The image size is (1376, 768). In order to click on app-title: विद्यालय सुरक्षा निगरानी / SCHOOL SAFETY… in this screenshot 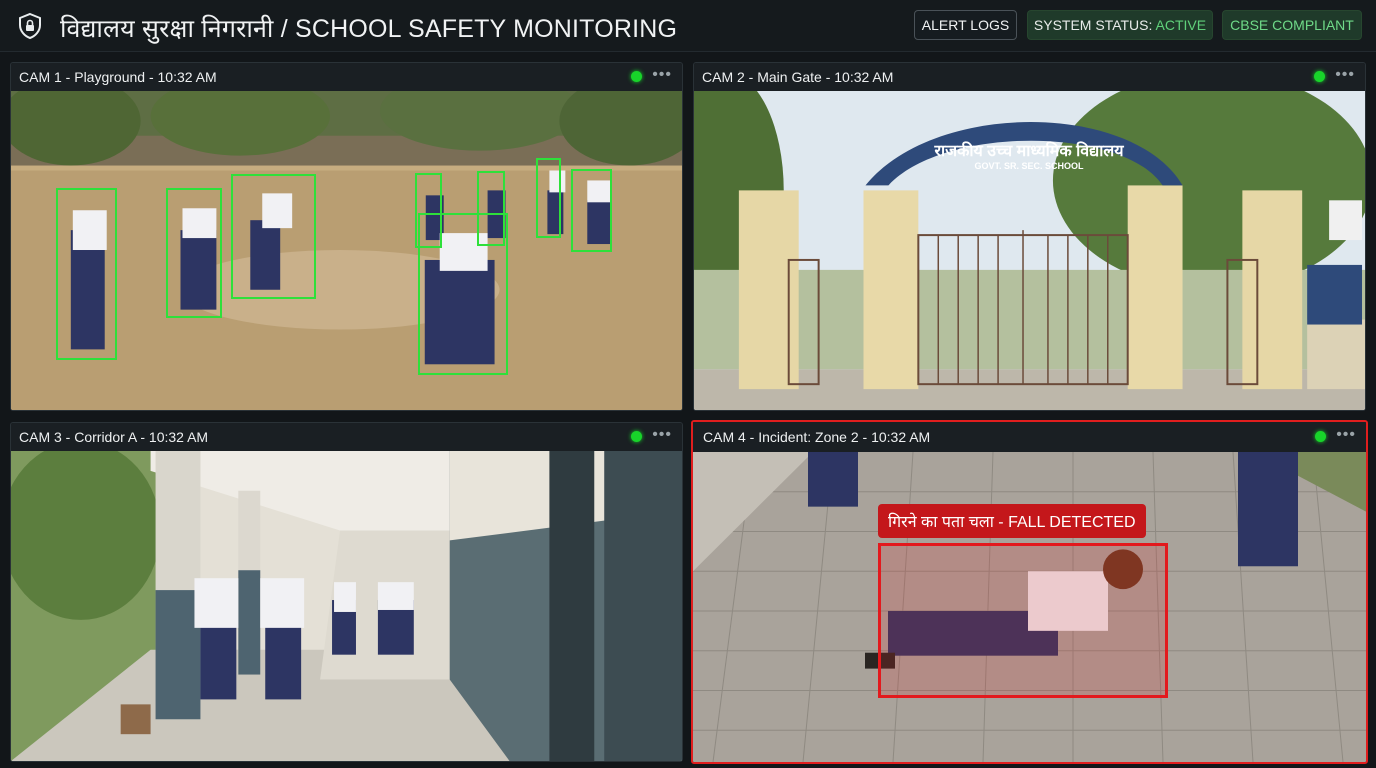, I will do `click(369, 29)`.